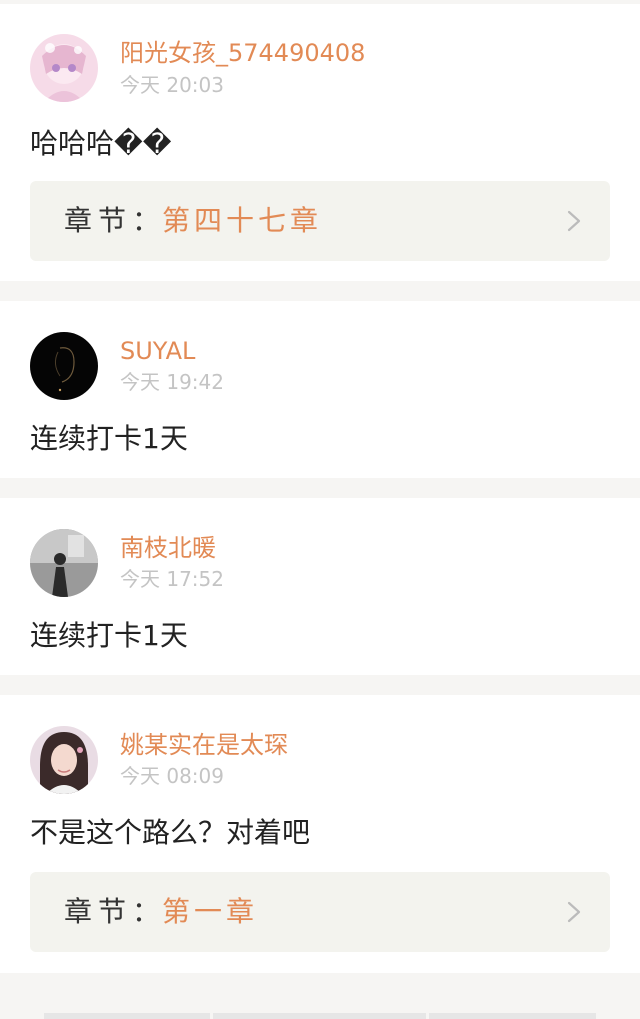 The image size is (640, 1019). What do you see at coordinates (320, 912) in the screenshot?
I see `chapter-link: 章节： 第一章` at bounding box center [320, 912].